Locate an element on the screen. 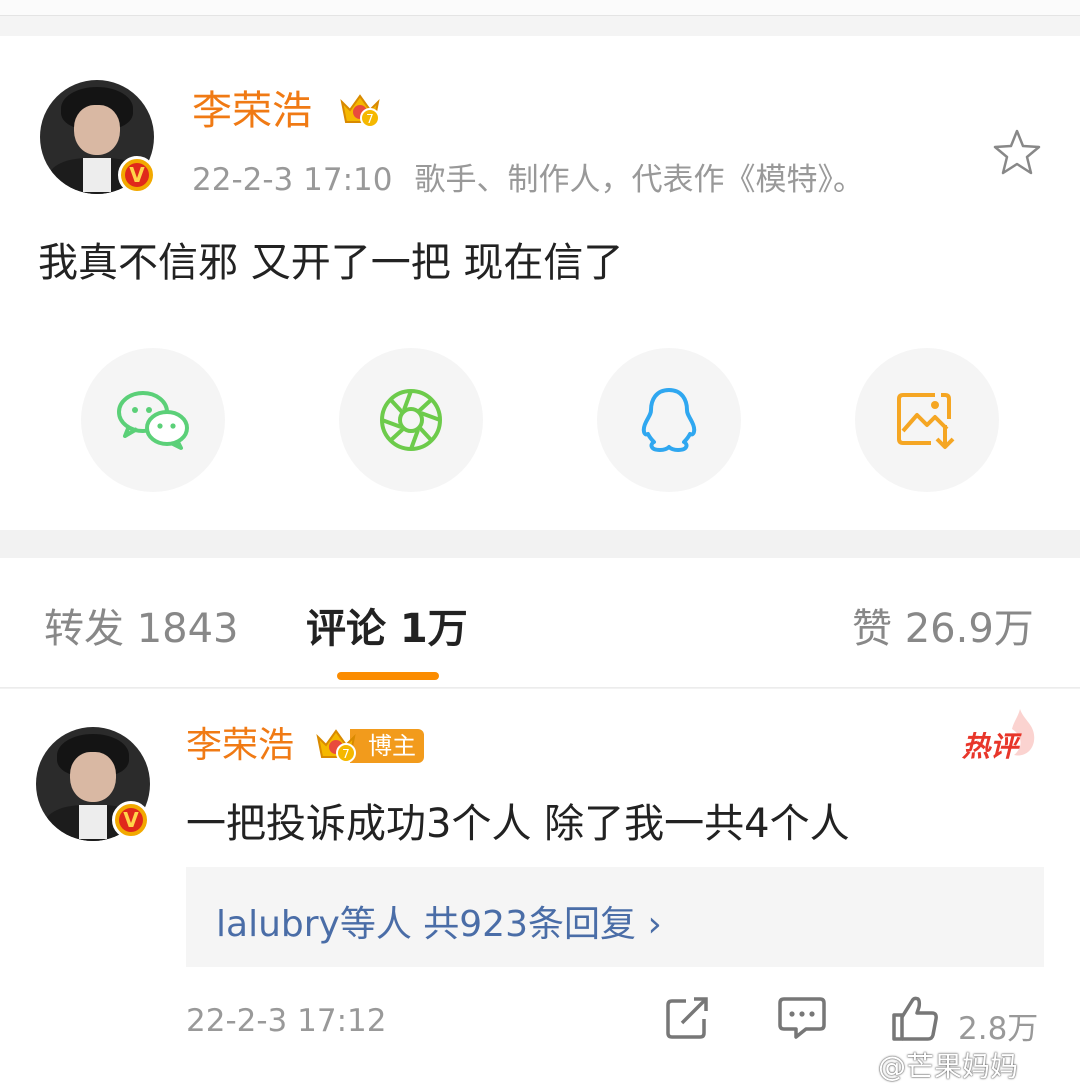 This screenshot has height=1088, width=1080. share-qq-button is located at coordinates (669, 420).